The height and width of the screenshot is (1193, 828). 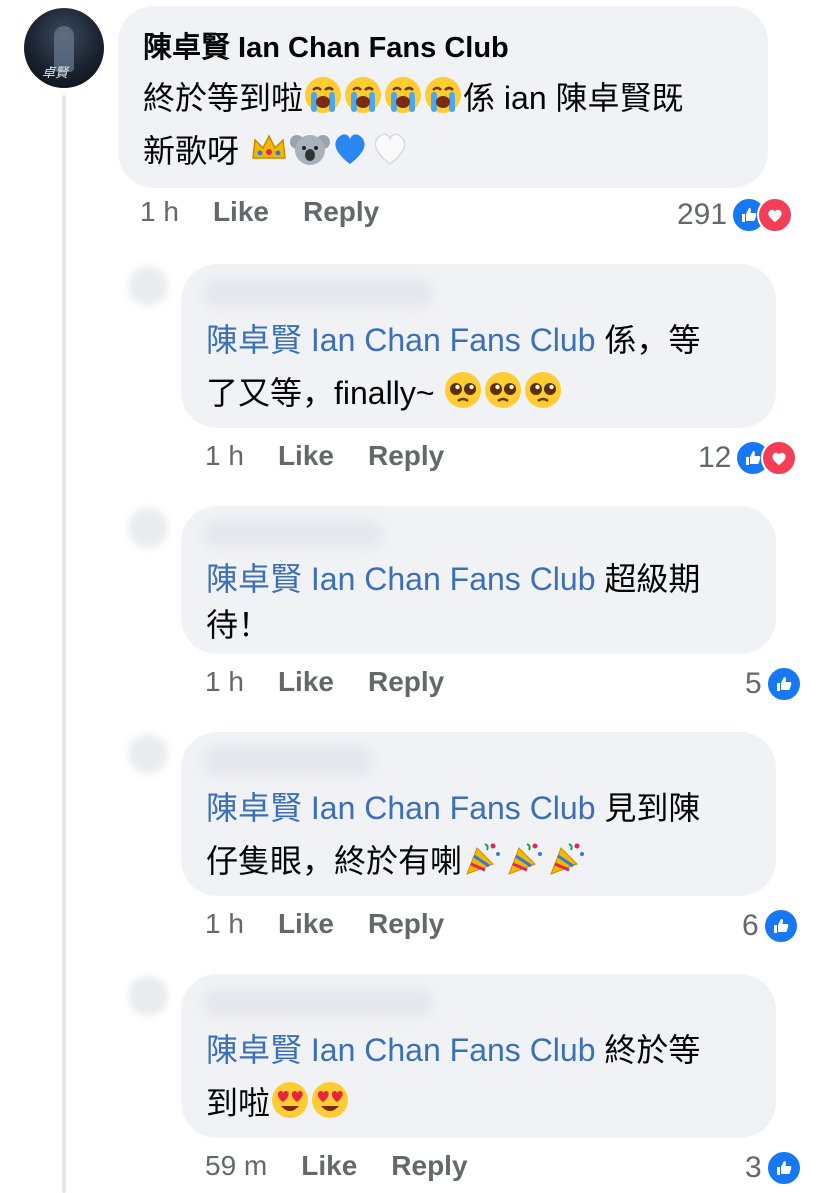 I want to click on commenter-avatar: 卓賢, so click(x=64, y=48).